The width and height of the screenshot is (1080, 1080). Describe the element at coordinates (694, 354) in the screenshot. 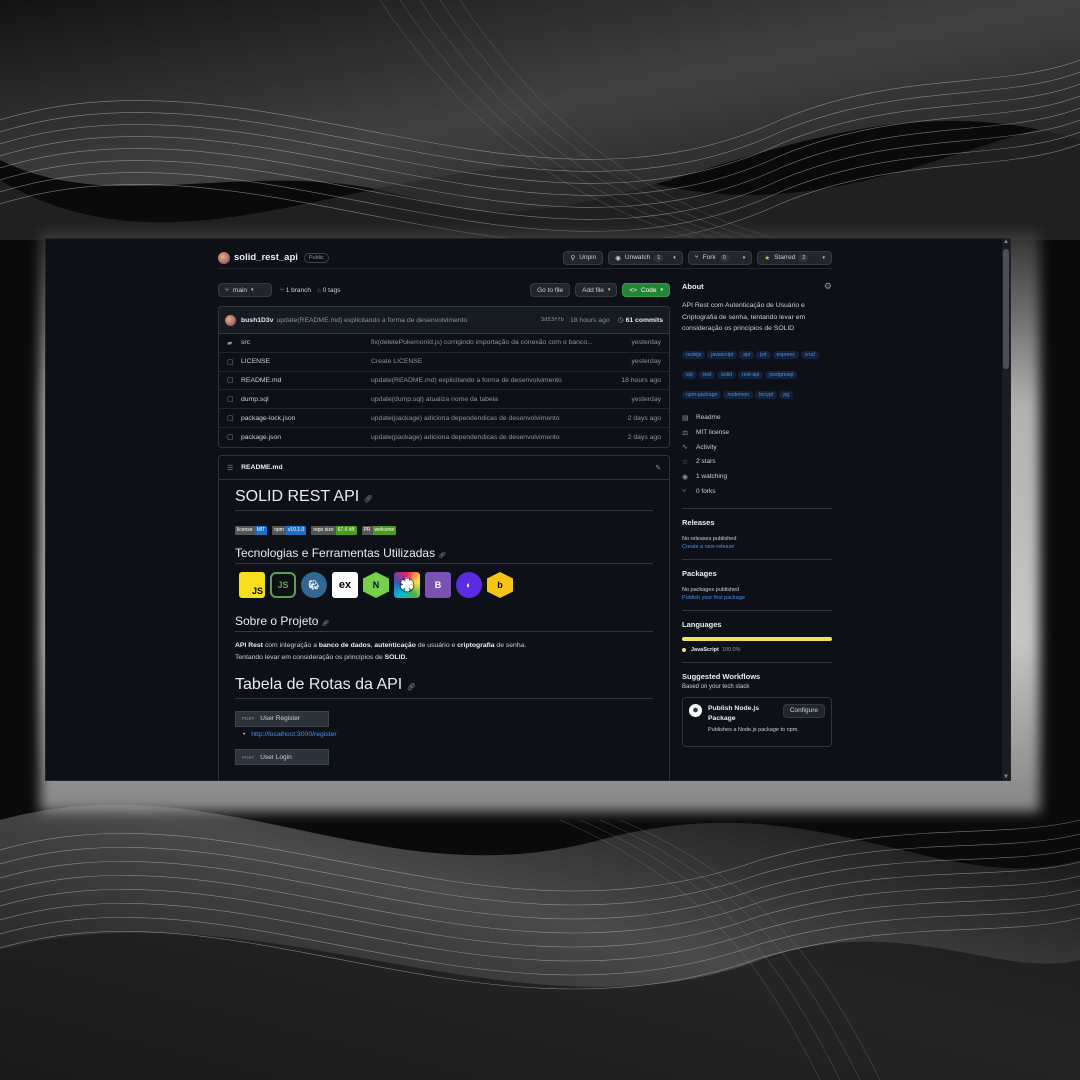

I see `topic-tag: nodejs` at that location.